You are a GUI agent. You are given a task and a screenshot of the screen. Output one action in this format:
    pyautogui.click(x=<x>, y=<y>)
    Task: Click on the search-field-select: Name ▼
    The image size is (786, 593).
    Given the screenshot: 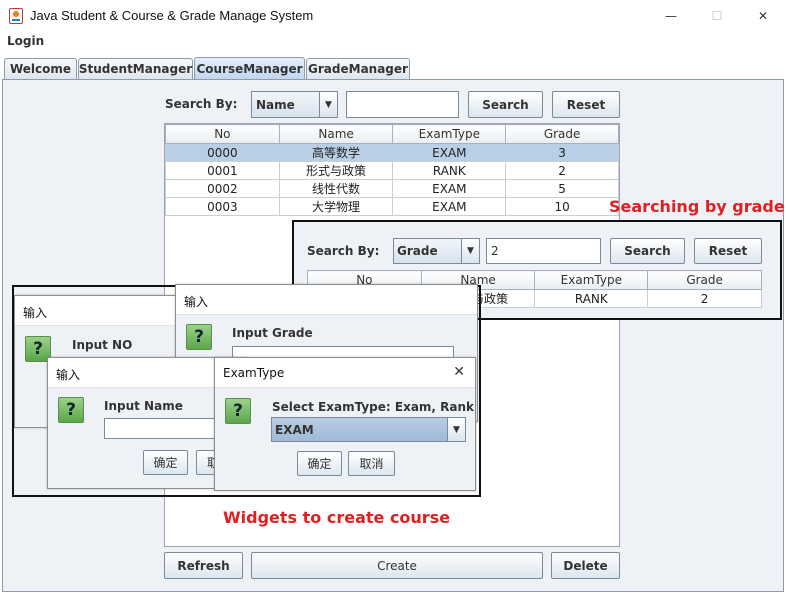 What is the action you would take?
    pyautogui.click(x=294, y=104)
    